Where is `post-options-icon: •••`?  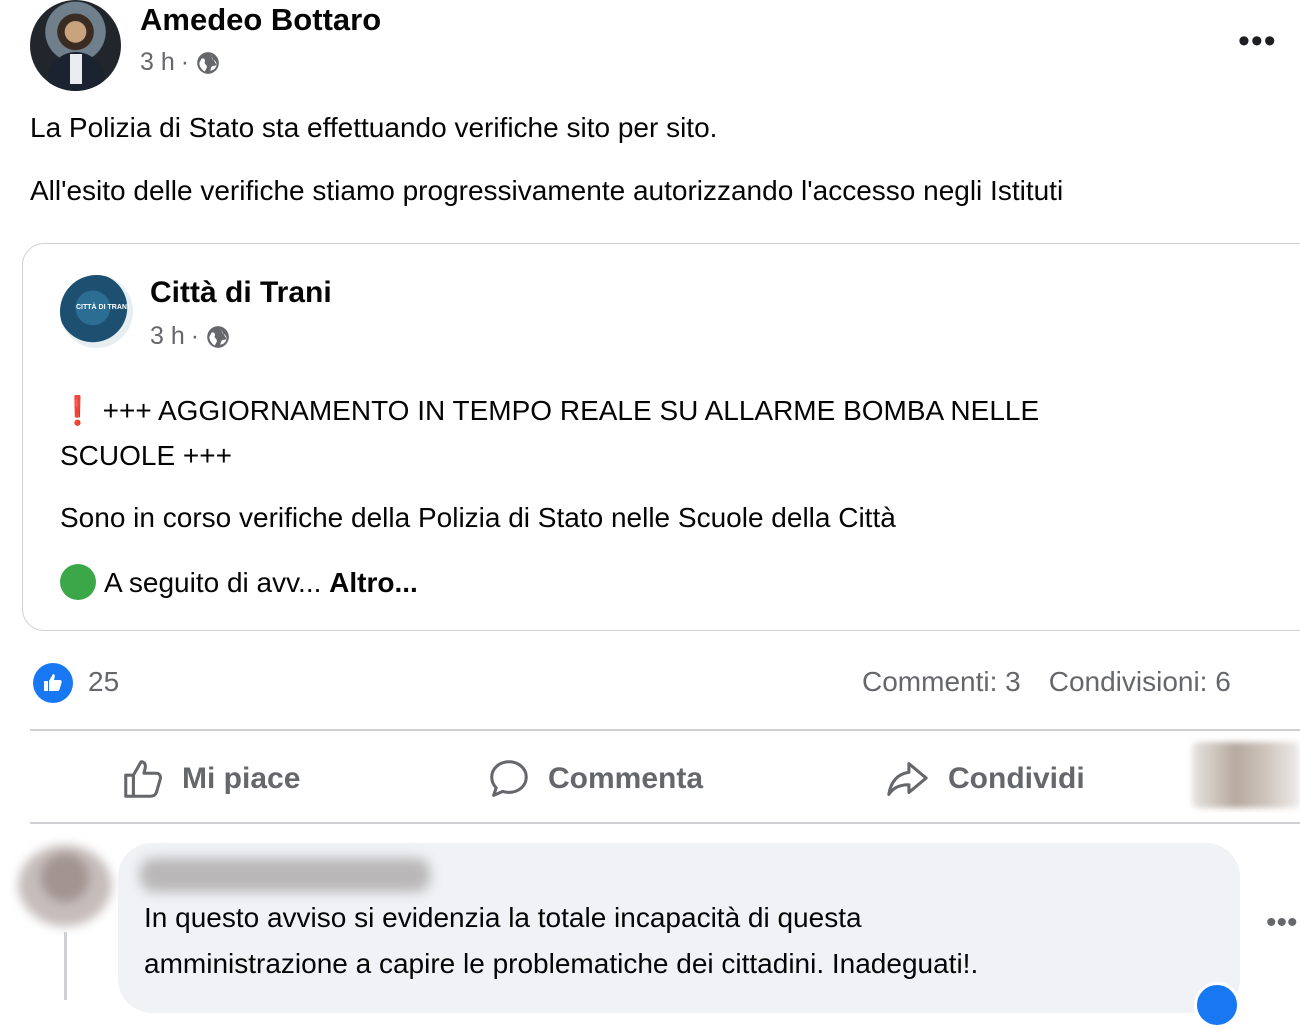 post-options-icon: ••• is located at coordinates (1257, 41).